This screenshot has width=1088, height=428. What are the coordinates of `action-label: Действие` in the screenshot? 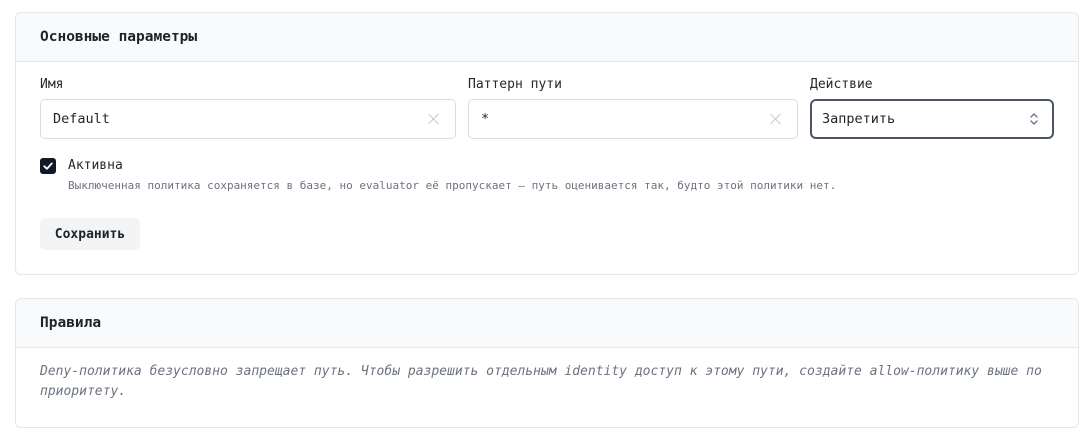 It's located at (841, 84).